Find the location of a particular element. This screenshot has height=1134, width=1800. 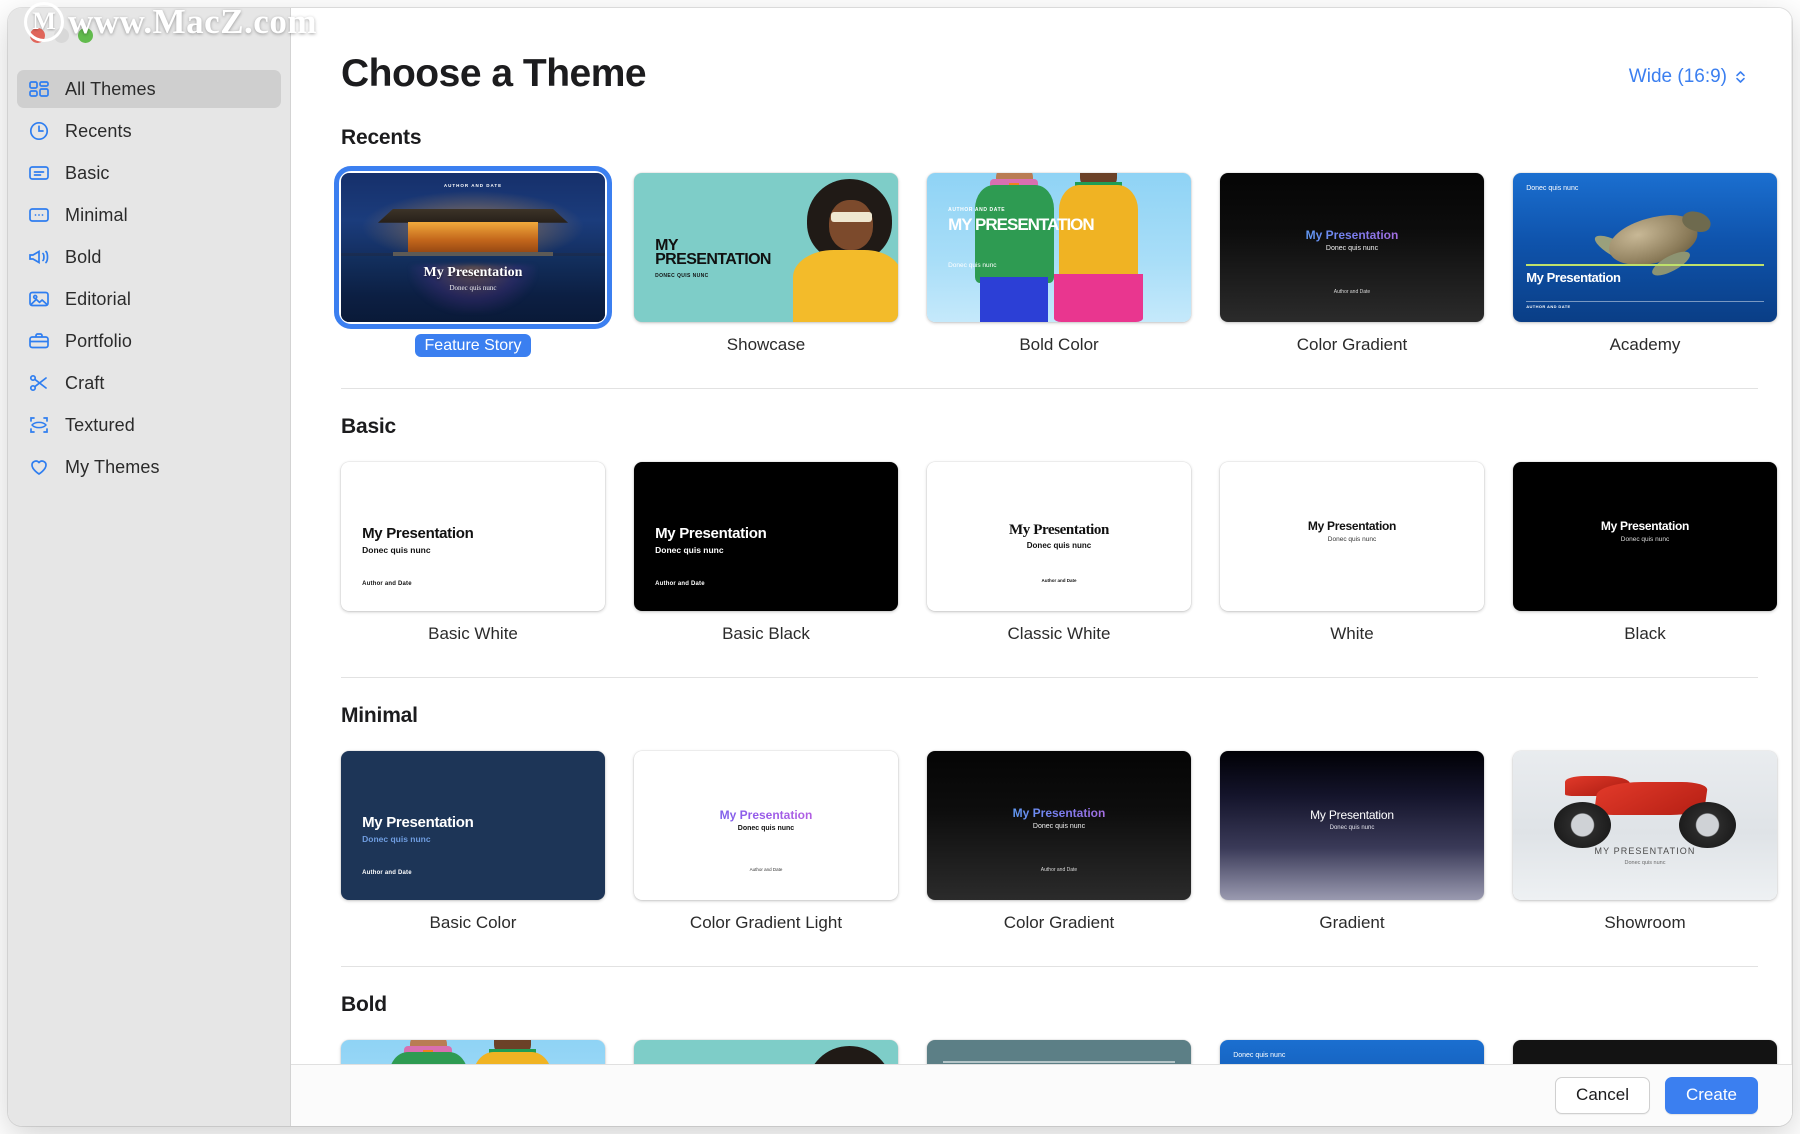

crop-icon is located at coordinates (39, 425).